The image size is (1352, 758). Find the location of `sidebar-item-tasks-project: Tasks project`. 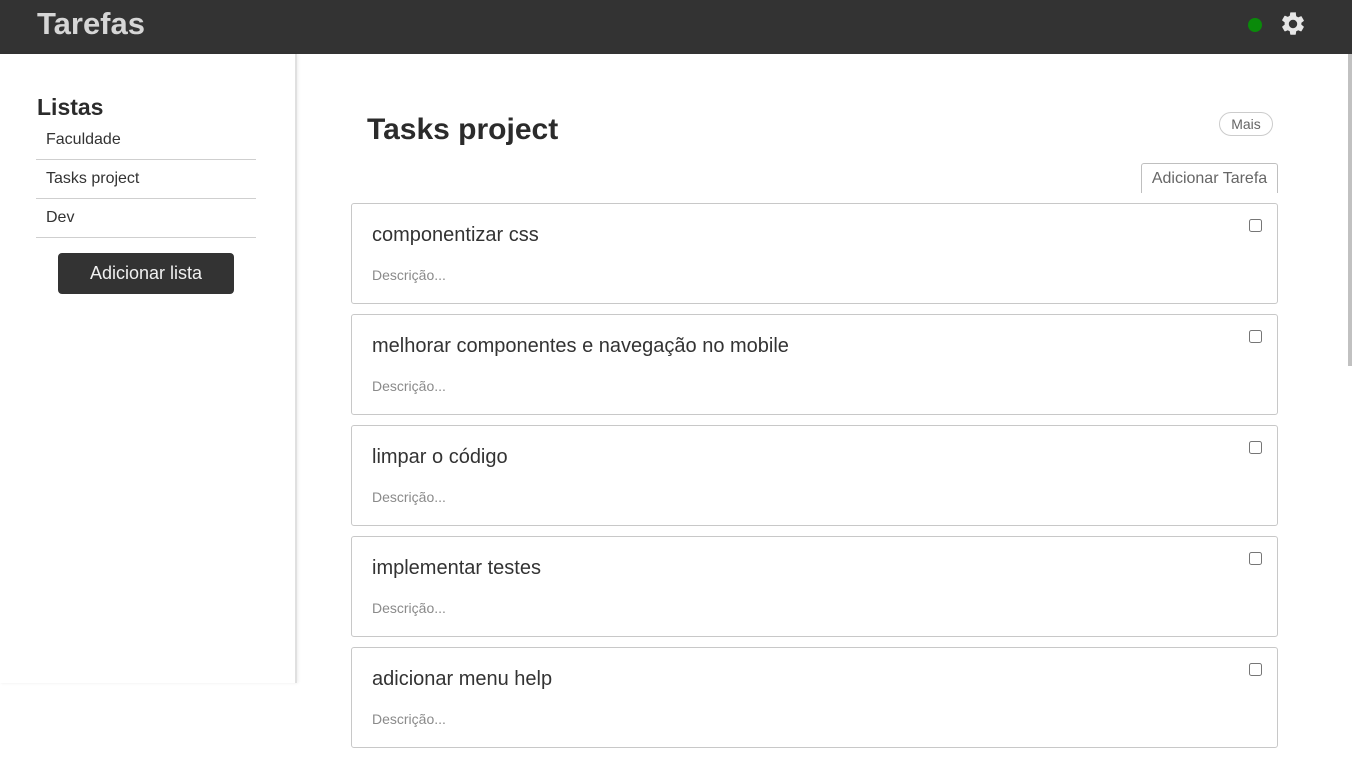

sidebar-item-tasks-project: Tasks project is located at coordinates (146, 179).